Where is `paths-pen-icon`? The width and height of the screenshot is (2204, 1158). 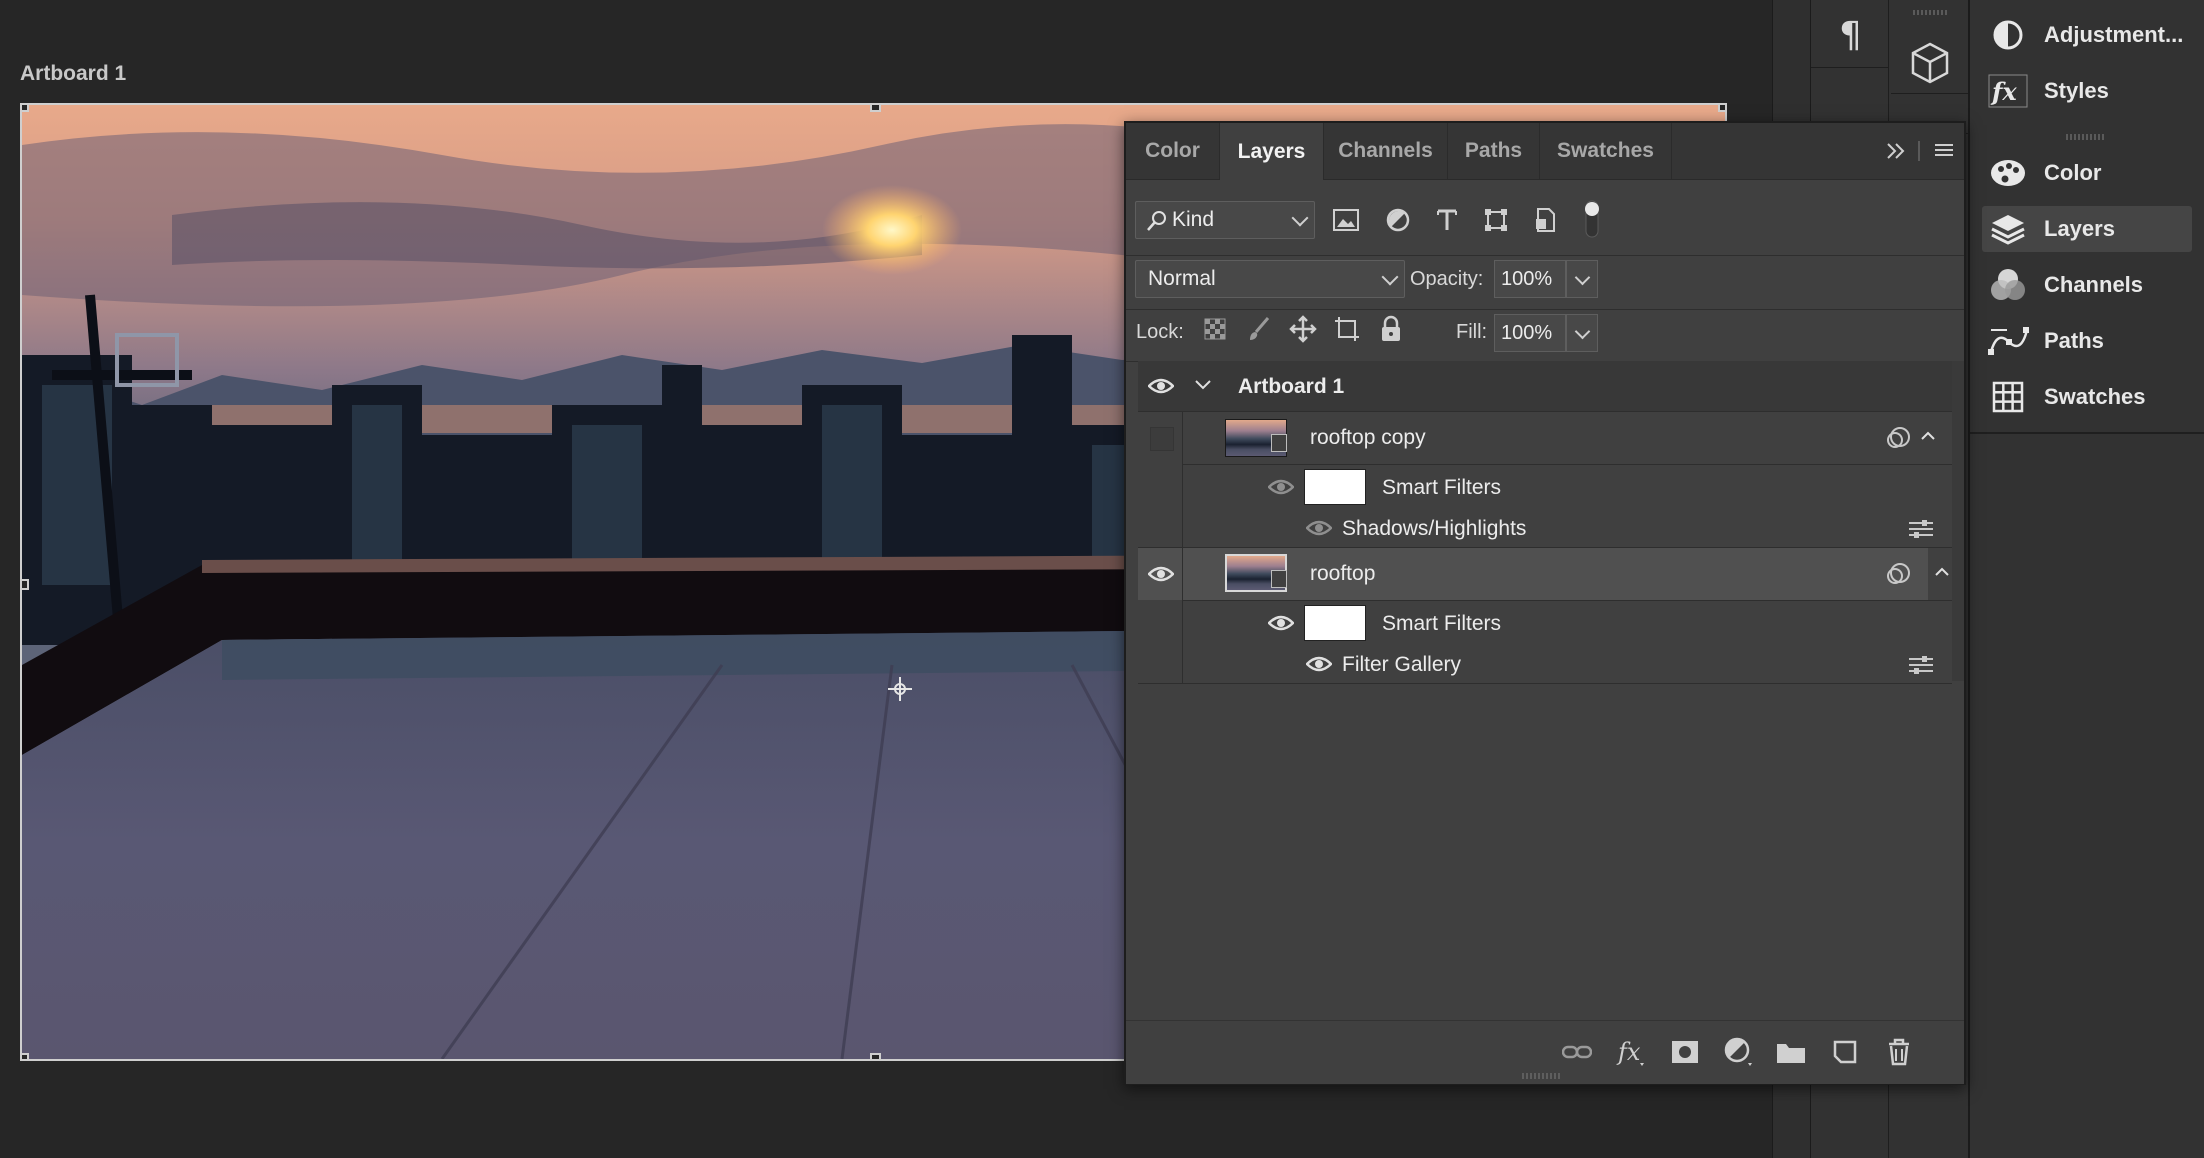 paths-pen-icon is located at coordinates (2008, 341).